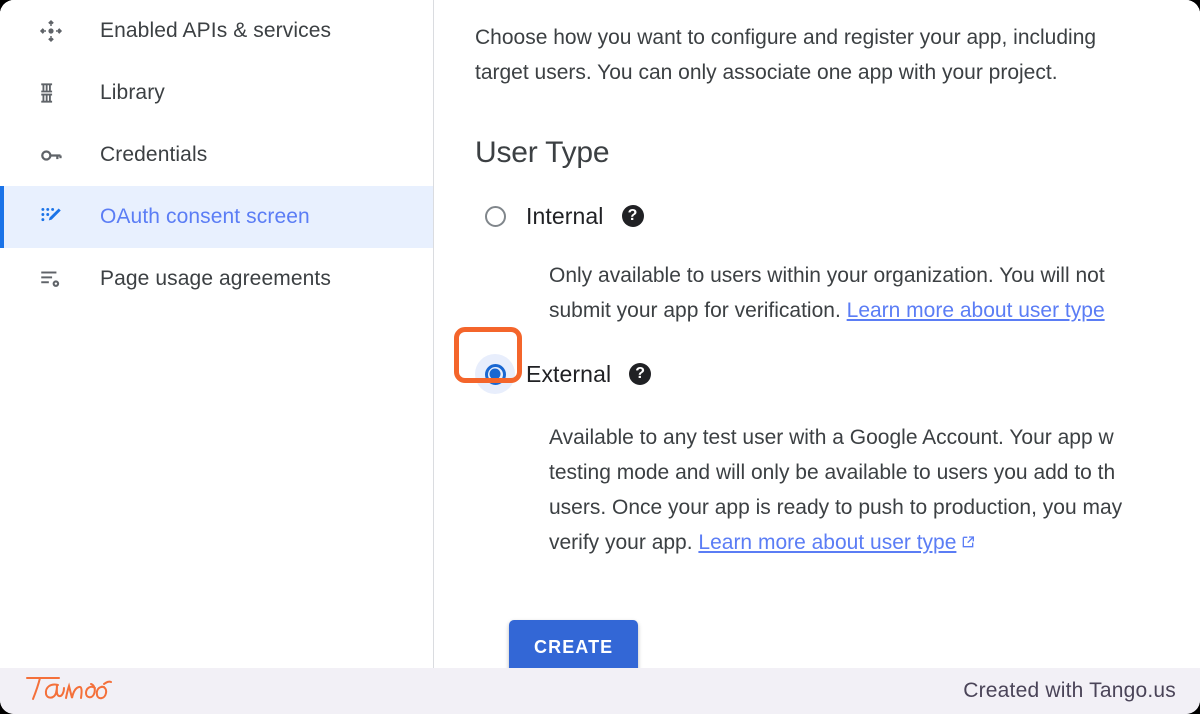 The width and height of the screenshot is (1200, 714). I want to click on sidebar-item-label: Page usage agreements, so click(215, 278).